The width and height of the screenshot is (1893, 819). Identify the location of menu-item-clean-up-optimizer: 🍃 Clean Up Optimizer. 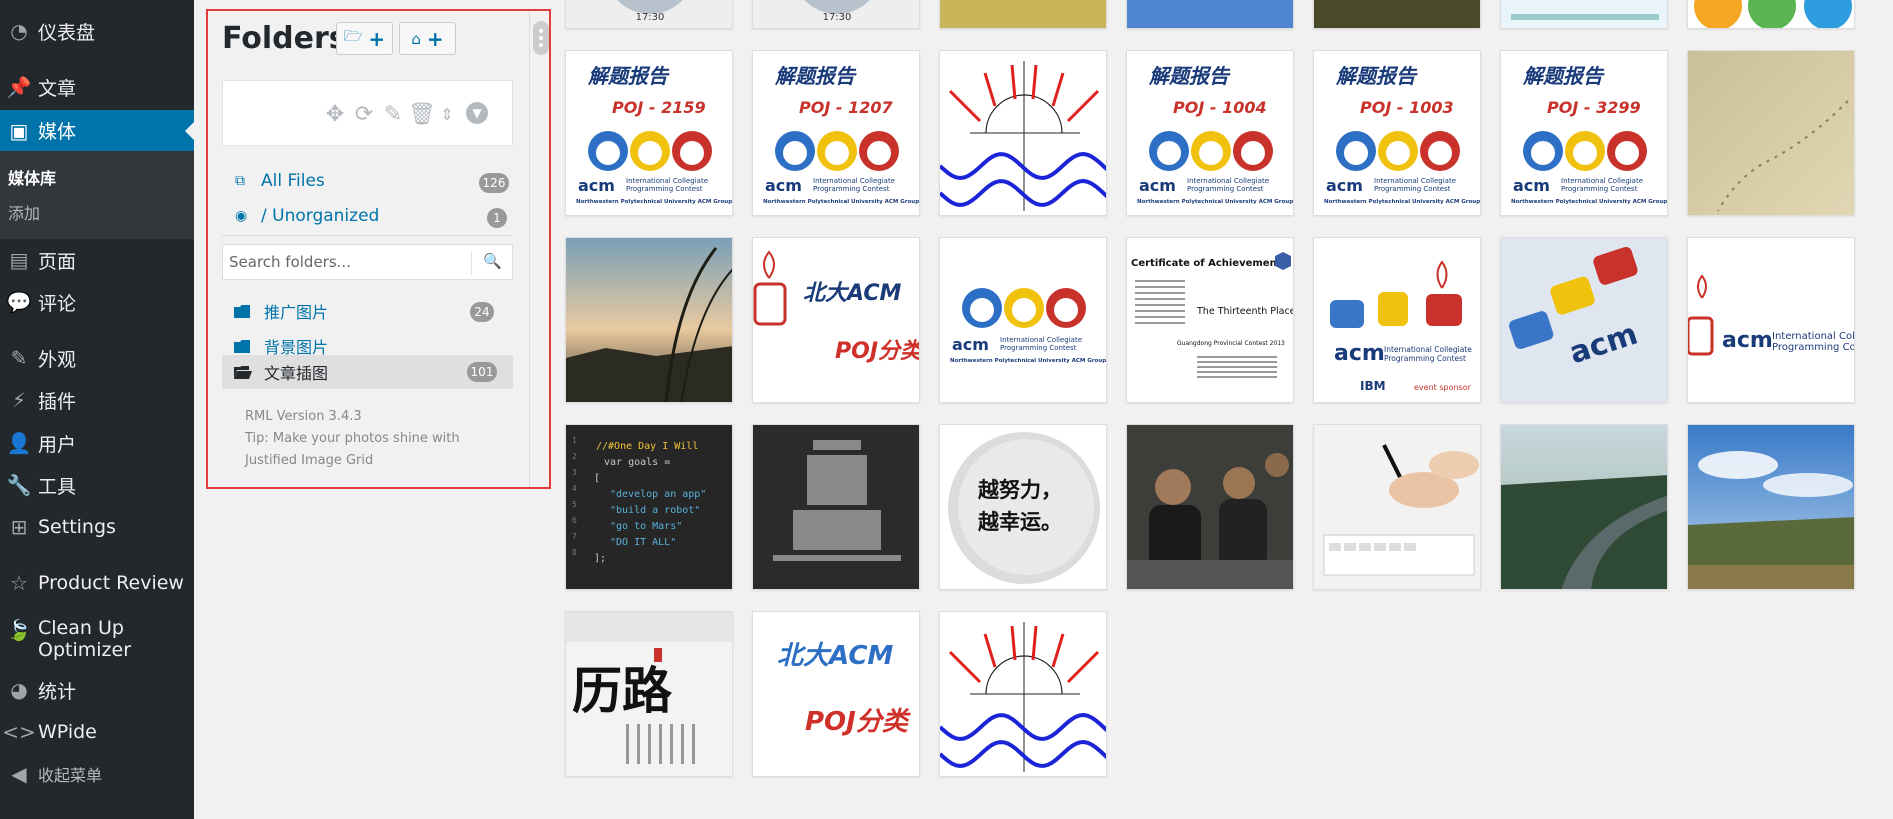
(97, 639).